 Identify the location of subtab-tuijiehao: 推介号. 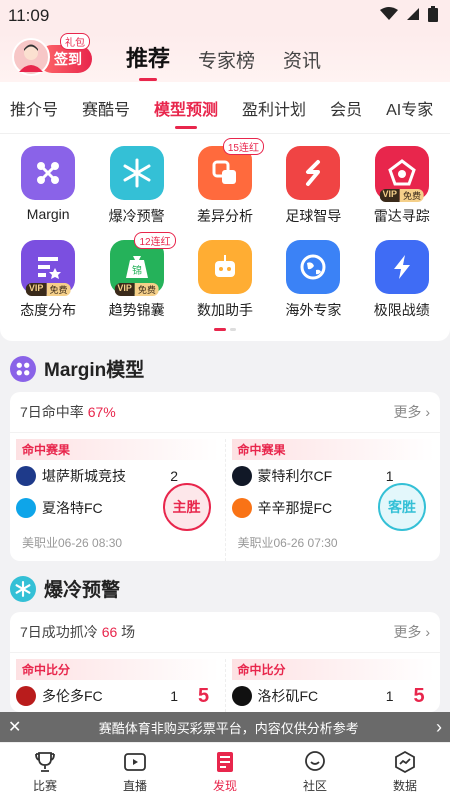
(34, 108).